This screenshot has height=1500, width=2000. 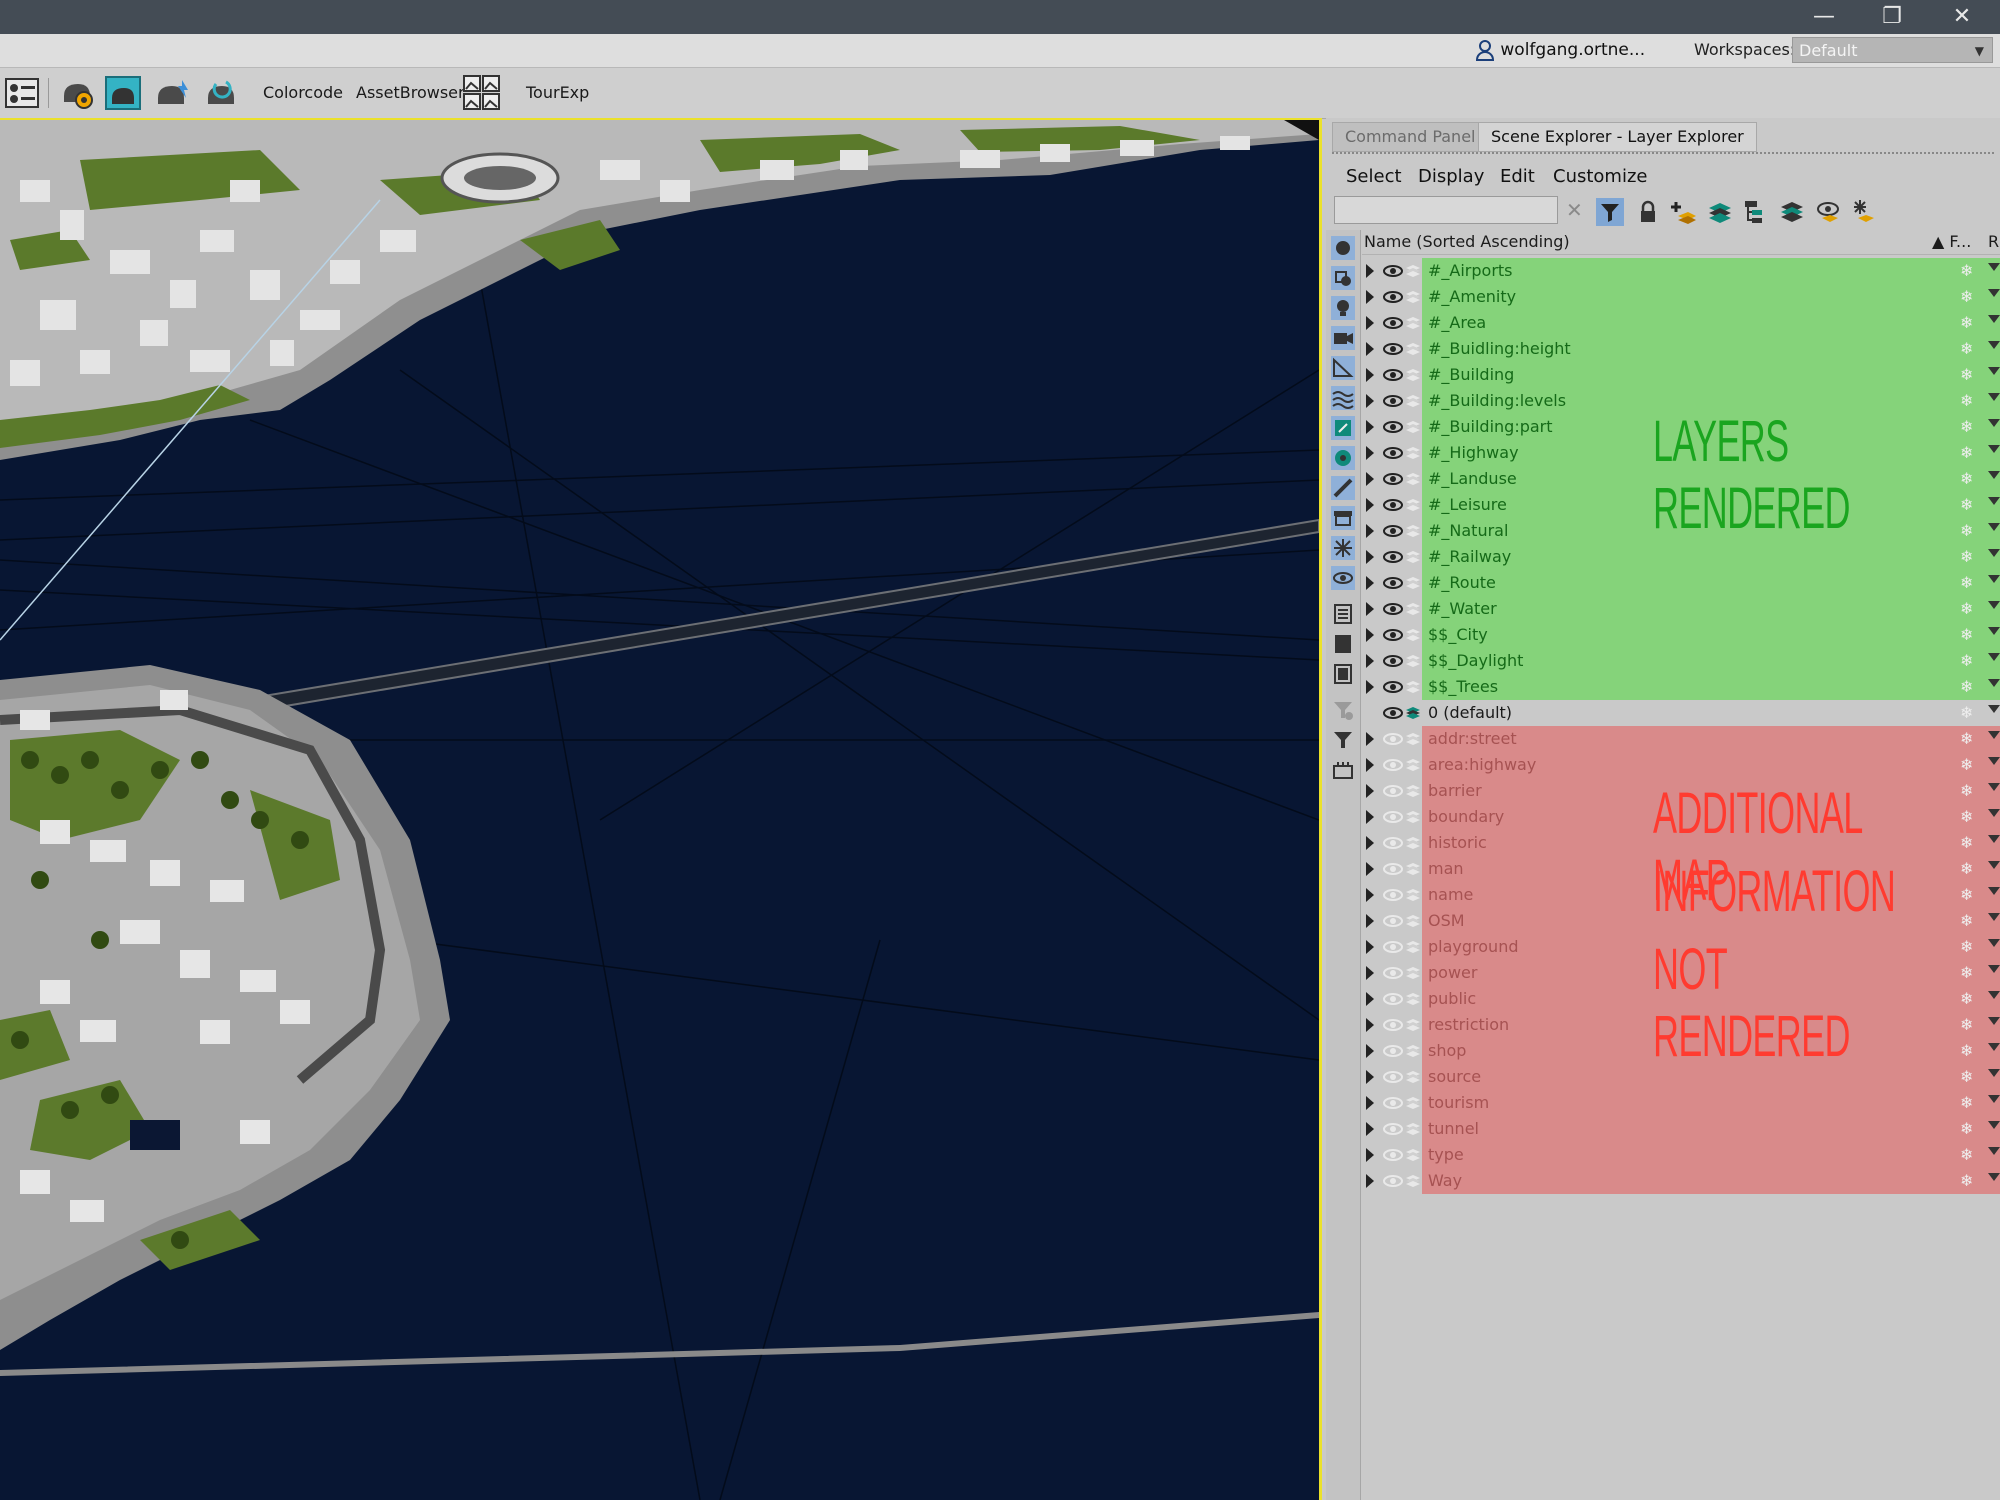 I want to click on layer-row: type ❄, so click(x=1681, y=1155).